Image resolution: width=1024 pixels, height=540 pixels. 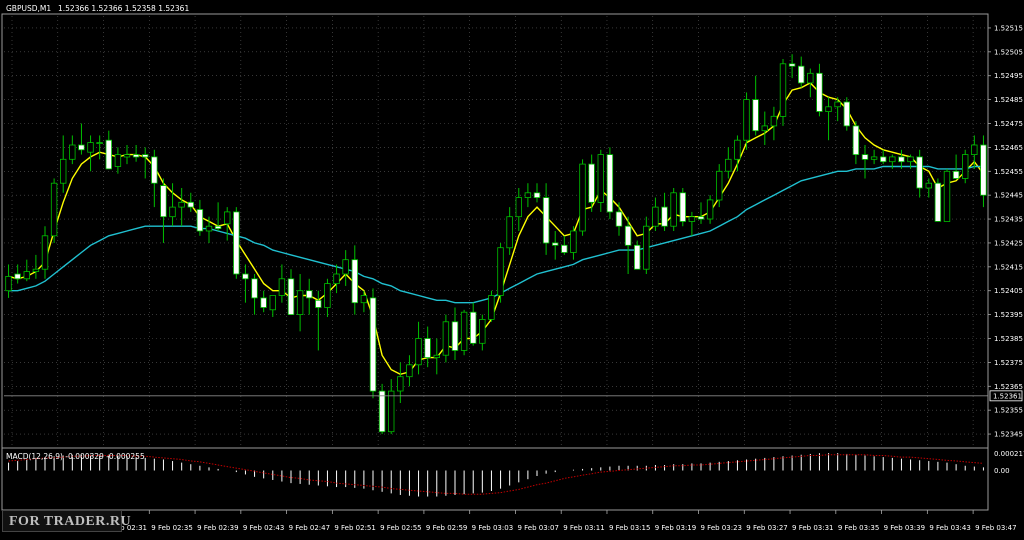 What do you see at coordinates (171, 528) in the screenshot?
I see `time-tick-label: 9 Feb 02:35` at bounding box center [171, 528].